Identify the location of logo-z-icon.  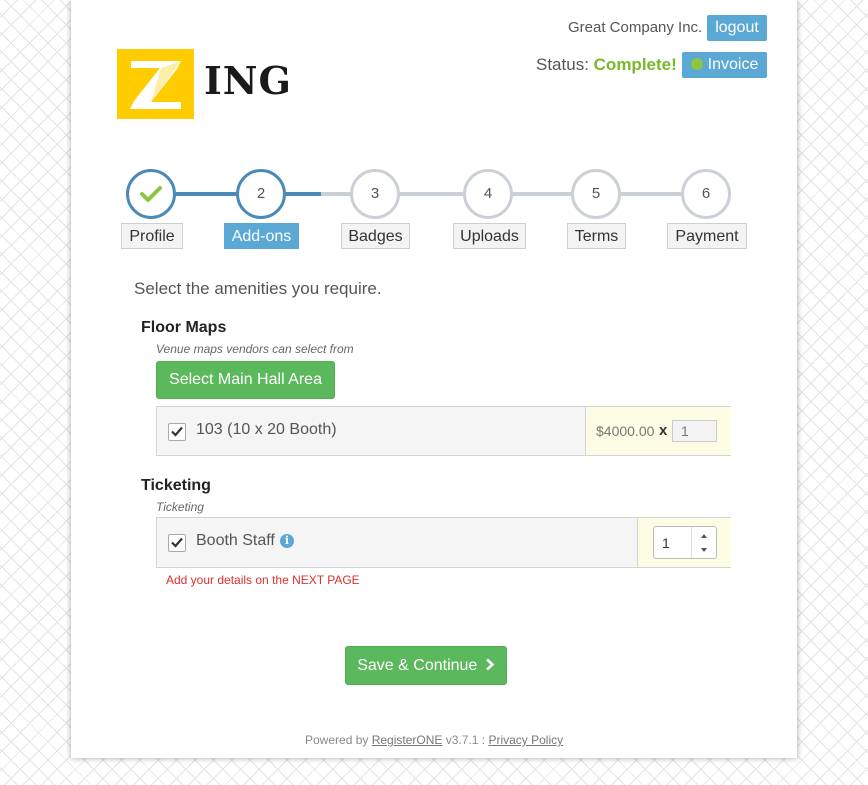
(155, 85).